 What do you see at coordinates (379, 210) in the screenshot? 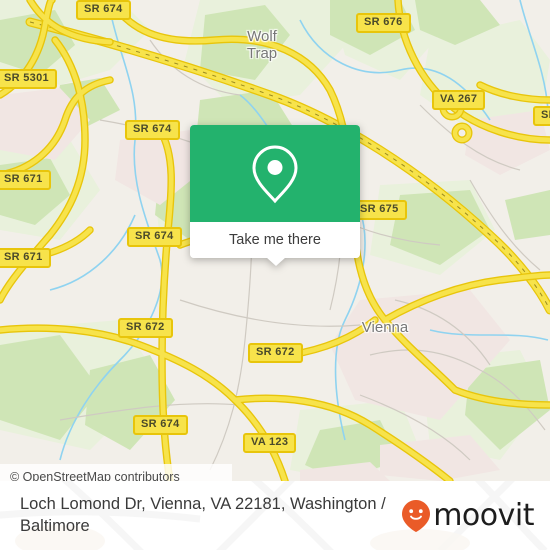
I see `shield-sr-675: SR 675` at bounding box center [379, 210].